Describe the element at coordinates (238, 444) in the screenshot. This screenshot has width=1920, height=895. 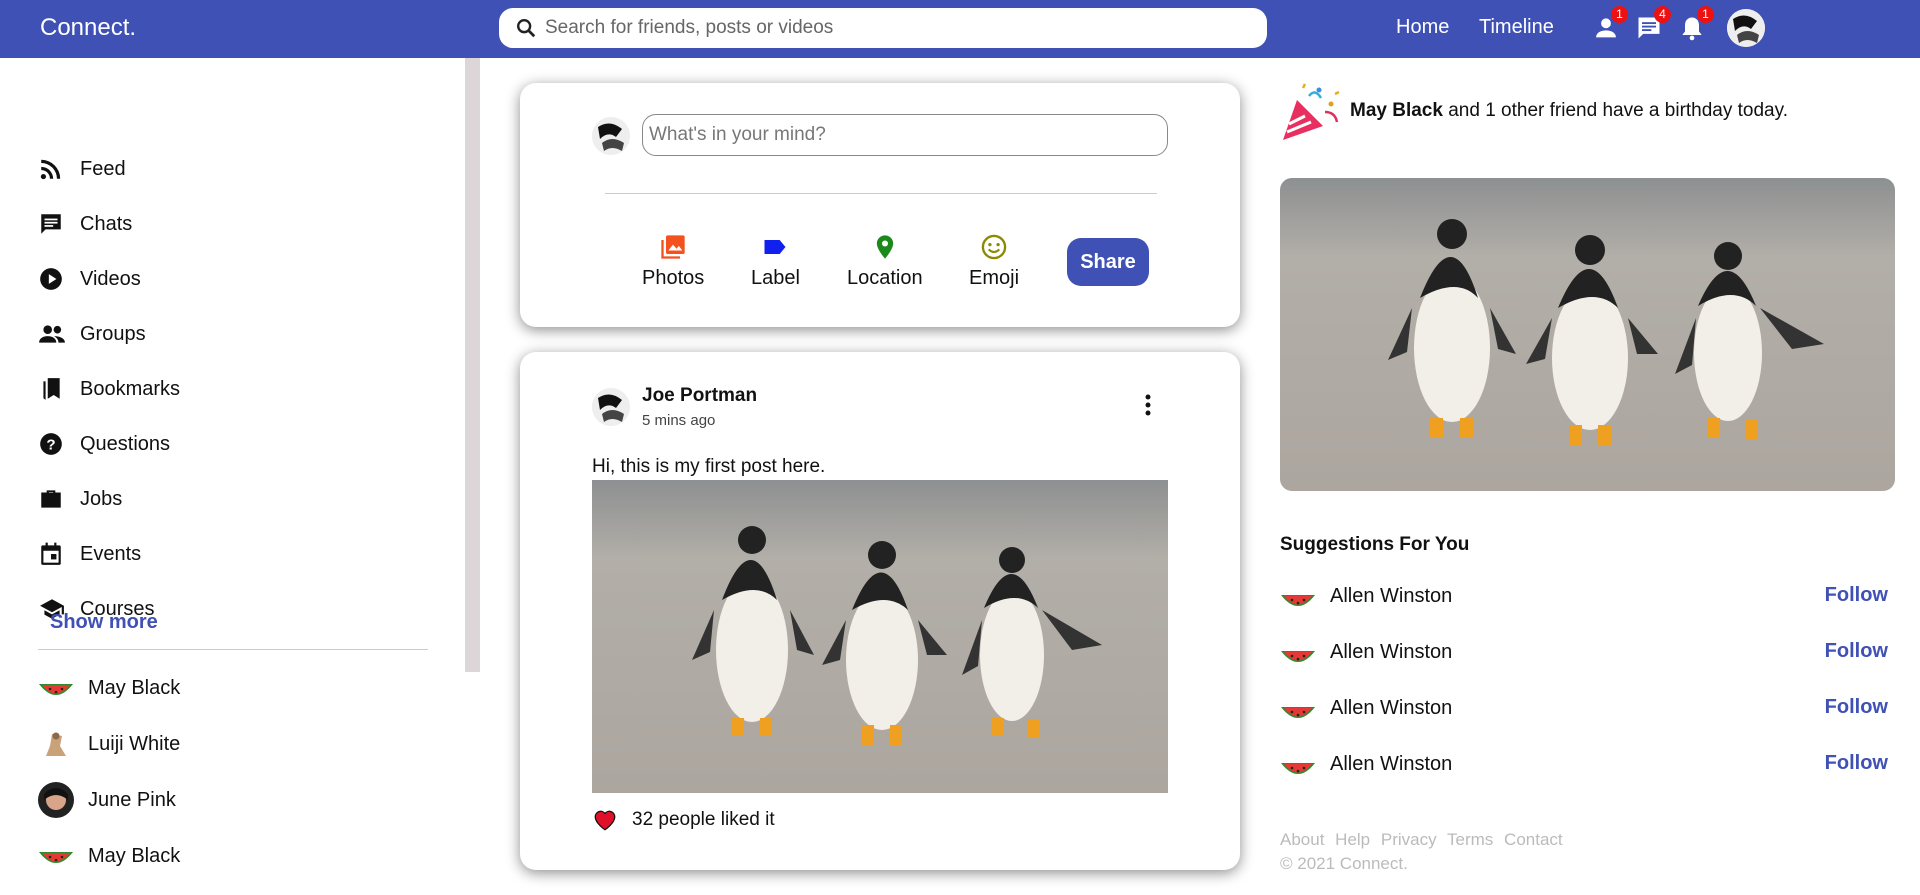
I see `sidebar-item-questions: ? Questions` at that location.